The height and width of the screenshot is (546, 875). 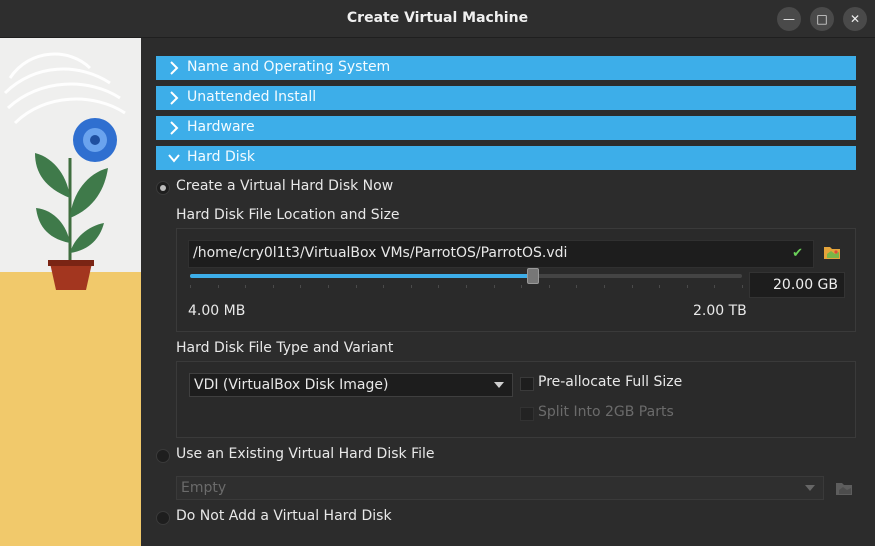 What do you see at coordinates (174, 158) in the screenshot?
I see `chevron-down-icon` at bounding box center [174, 158].